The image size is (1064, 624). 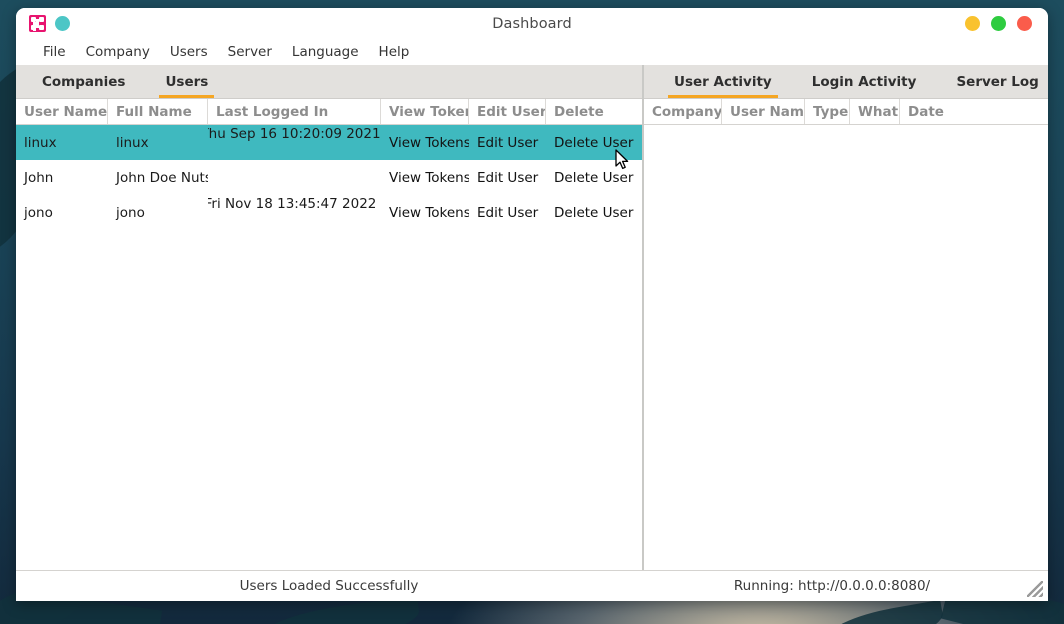 What do you see at coordinates (1024, 23) in the screenshot?
I see `close-button` at bounding box center [1024, 23].